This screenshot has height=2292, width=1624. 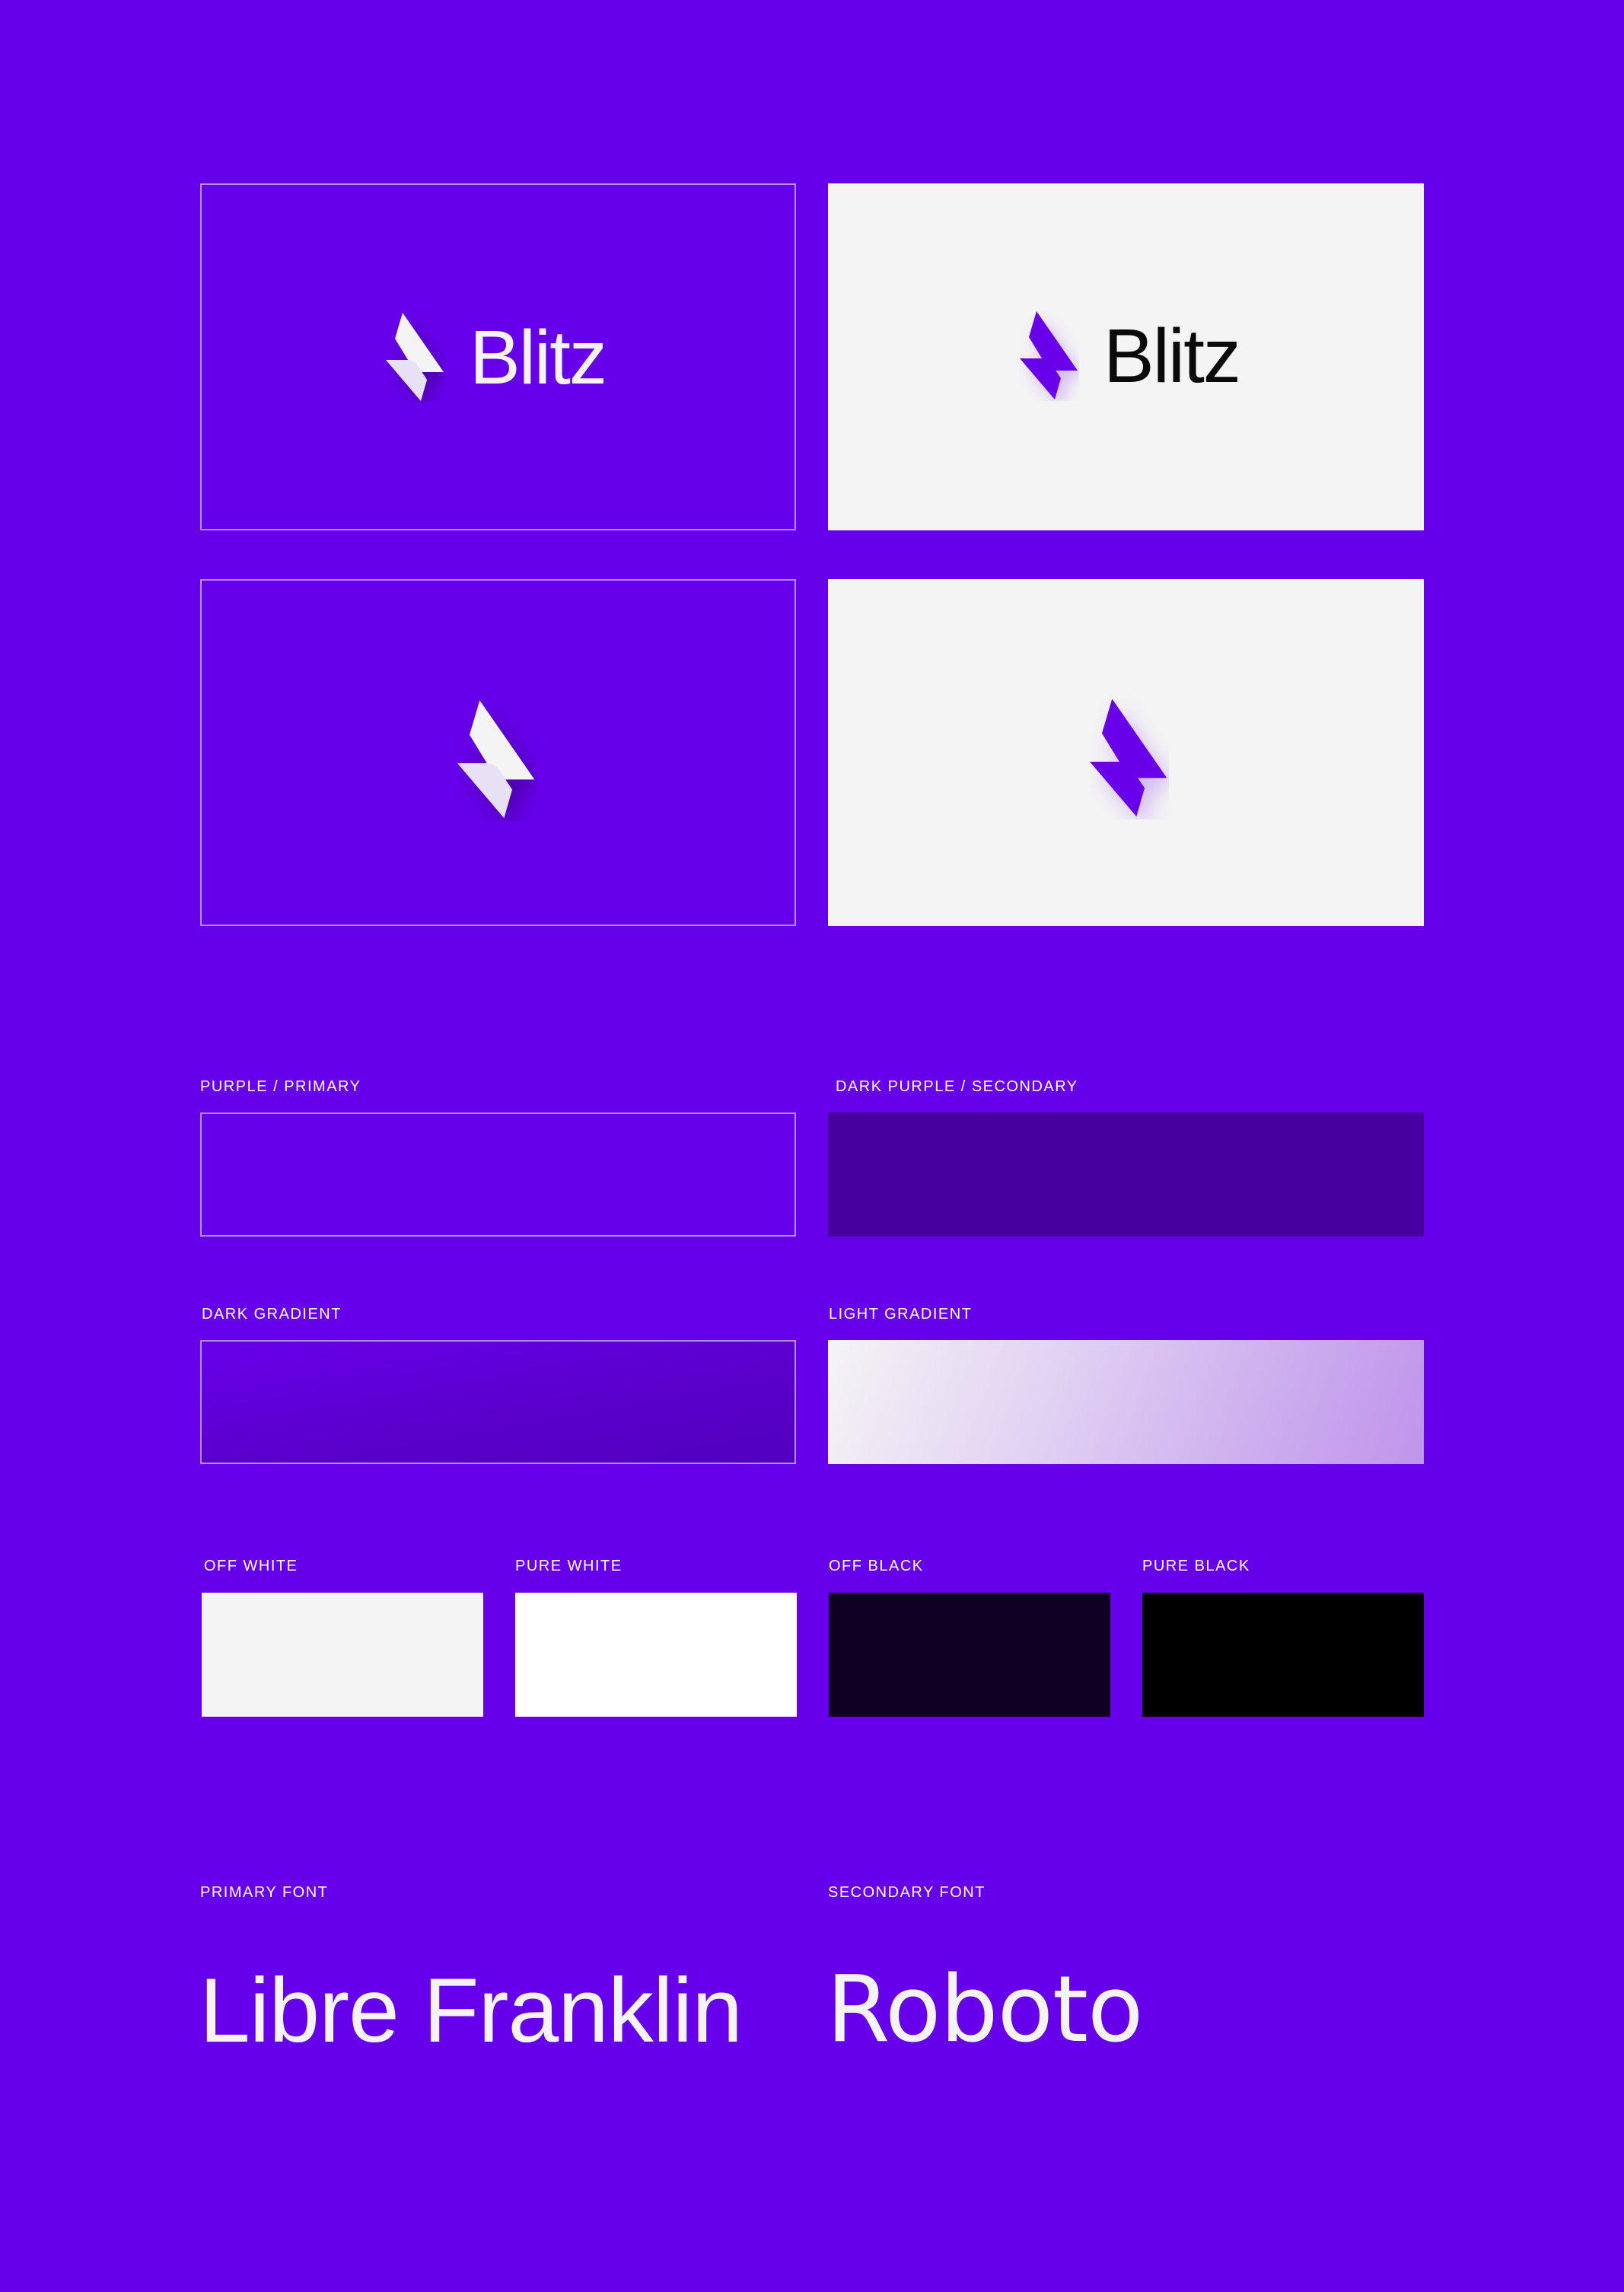 I want to click on swatch-off-white, so click(x=342, y=1655).